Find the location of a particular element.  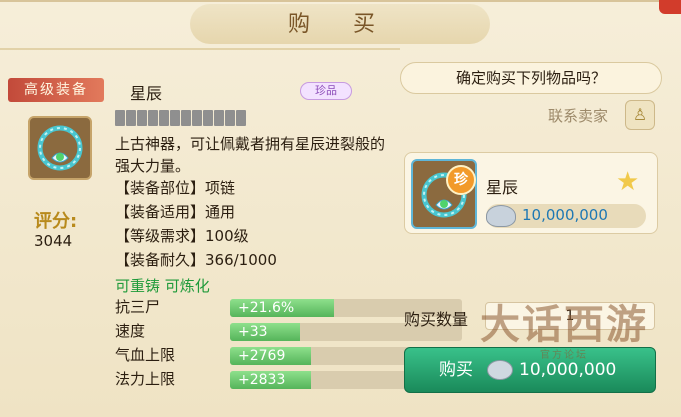

stat-label: 气血上限 is located at coordinates (145, 355).